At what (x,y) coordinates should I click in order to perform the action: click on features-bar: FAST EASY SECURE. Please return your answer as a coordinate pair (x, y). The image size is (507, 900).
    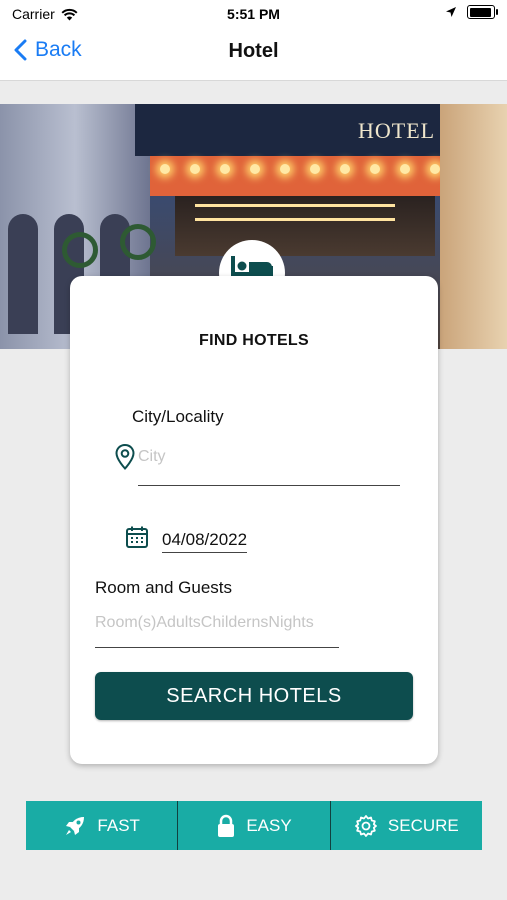
    Looking at the image, I should click on (254, 825).